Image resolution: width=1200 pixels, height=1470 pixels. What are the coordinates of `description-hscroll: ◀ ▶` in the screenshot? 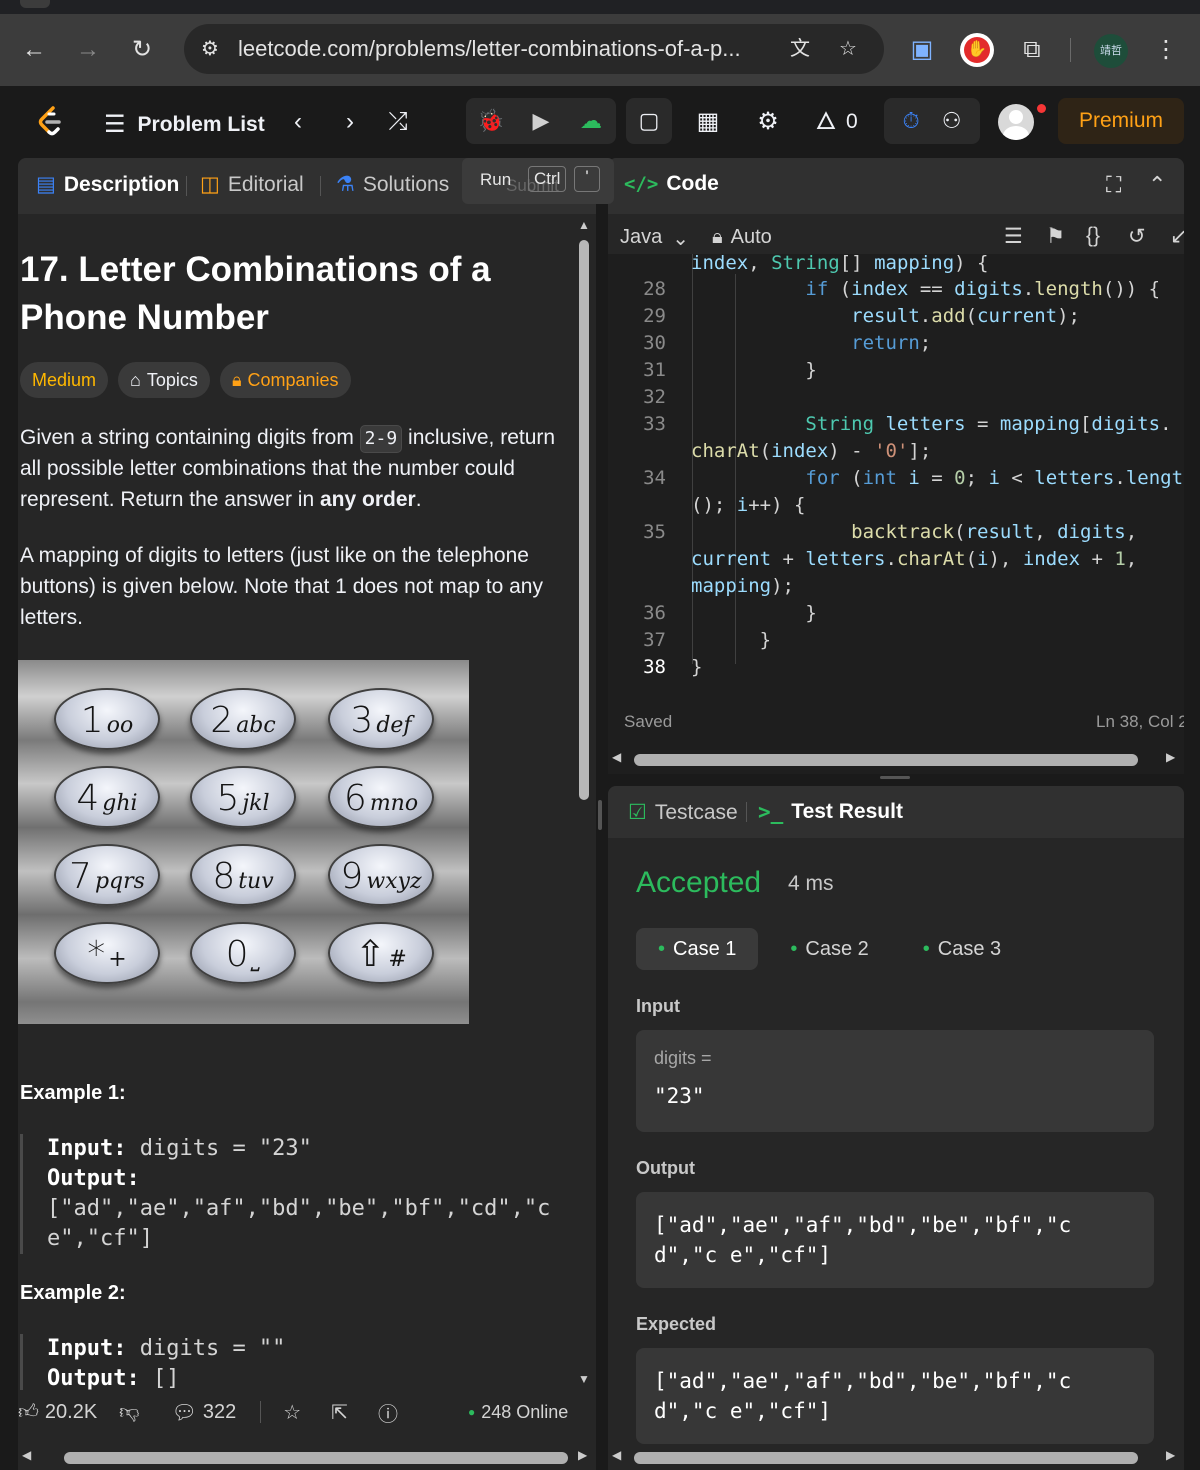 It's located at (307, 1457).